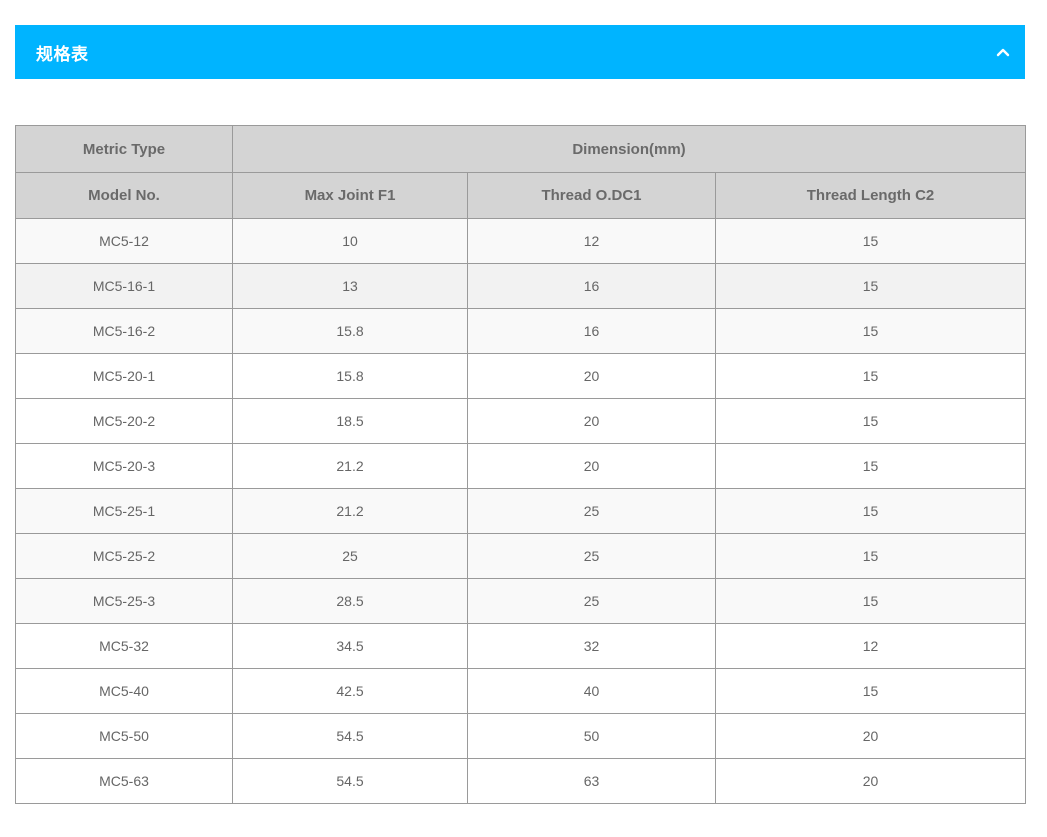 The image size is (1047, 837). I want to click on column-header-model-no: Model No., so click(124, 195).